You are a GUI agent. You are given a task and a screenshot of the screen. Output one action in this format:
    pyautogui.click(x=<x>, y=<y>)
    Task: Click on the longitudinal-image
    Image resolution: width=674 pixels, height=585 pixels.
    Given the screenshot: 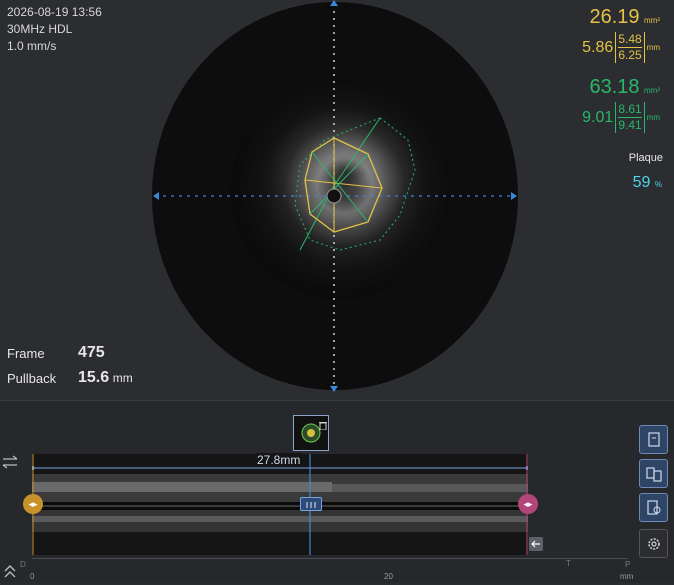 What is the action you would take?
    pyautogui.click(x=280, y=504)
    